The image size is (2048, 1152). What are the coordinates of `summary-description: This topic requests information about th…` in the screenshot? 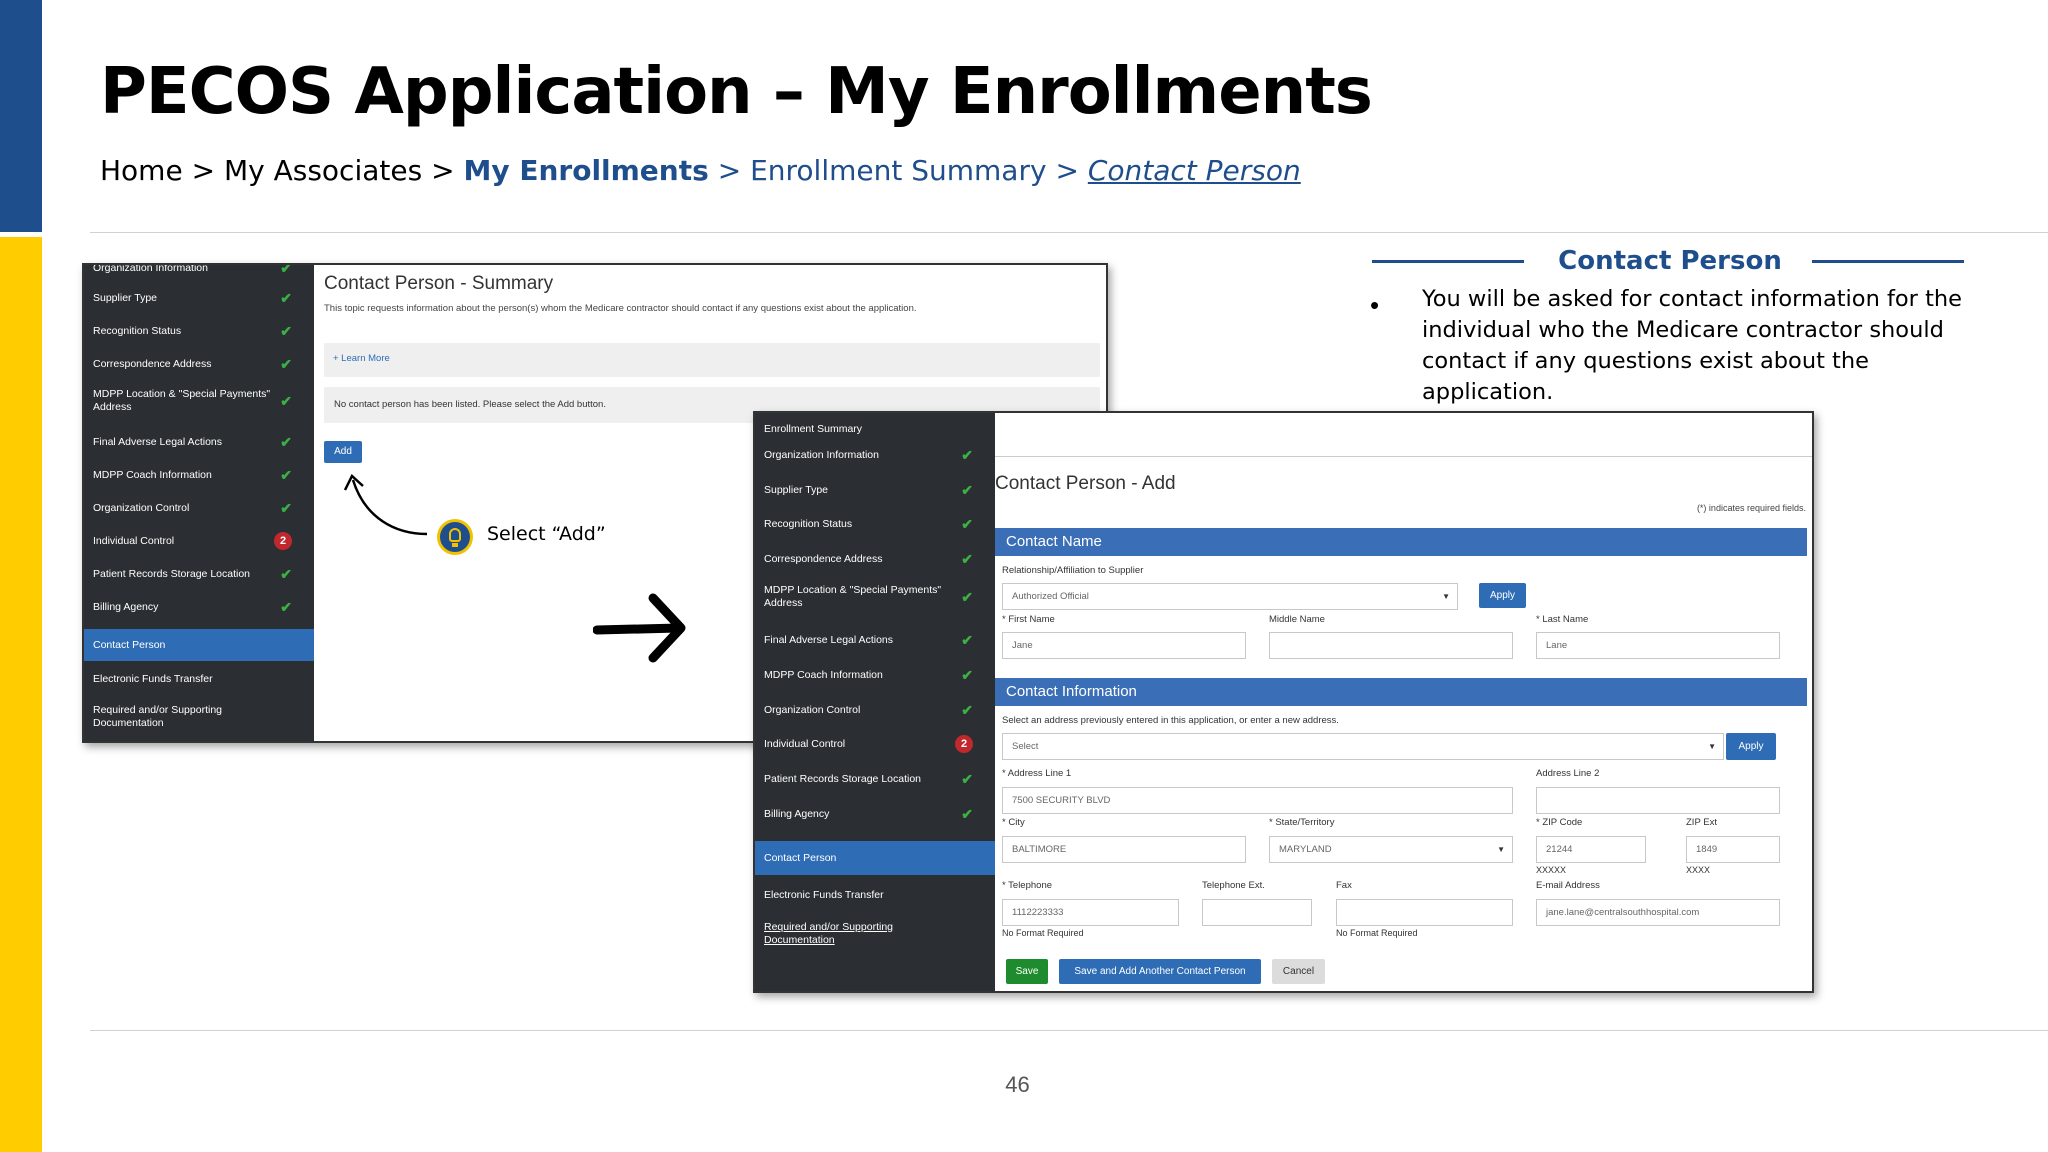 It's located at (620, 308).